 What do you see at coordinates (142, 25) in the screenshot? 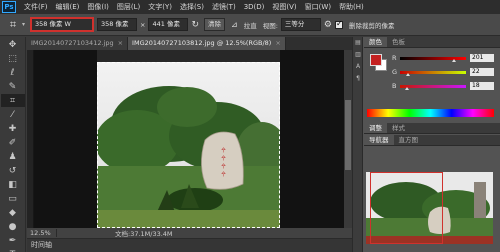
I see `swap-dimensions-icon: ×` at bounding box center [142, 25].